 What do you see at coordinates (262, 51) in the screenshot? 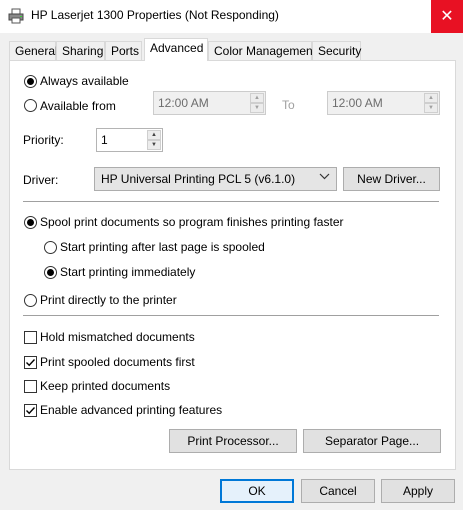
I see `tab-color-management: Color Management` at bounding box center [262, 51].